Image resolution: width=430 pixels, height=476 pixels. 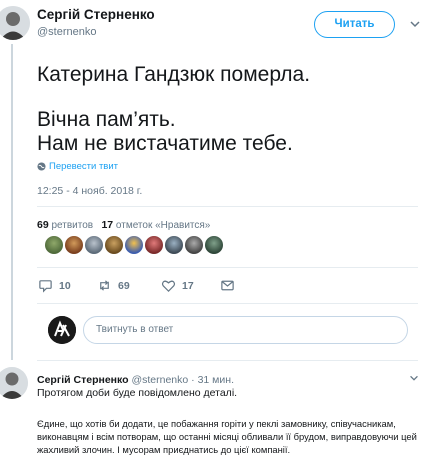 What do you see at coordinates (104, 285) in the screenshot?
I see `retweet-icon` at bounding box center [104, 285].